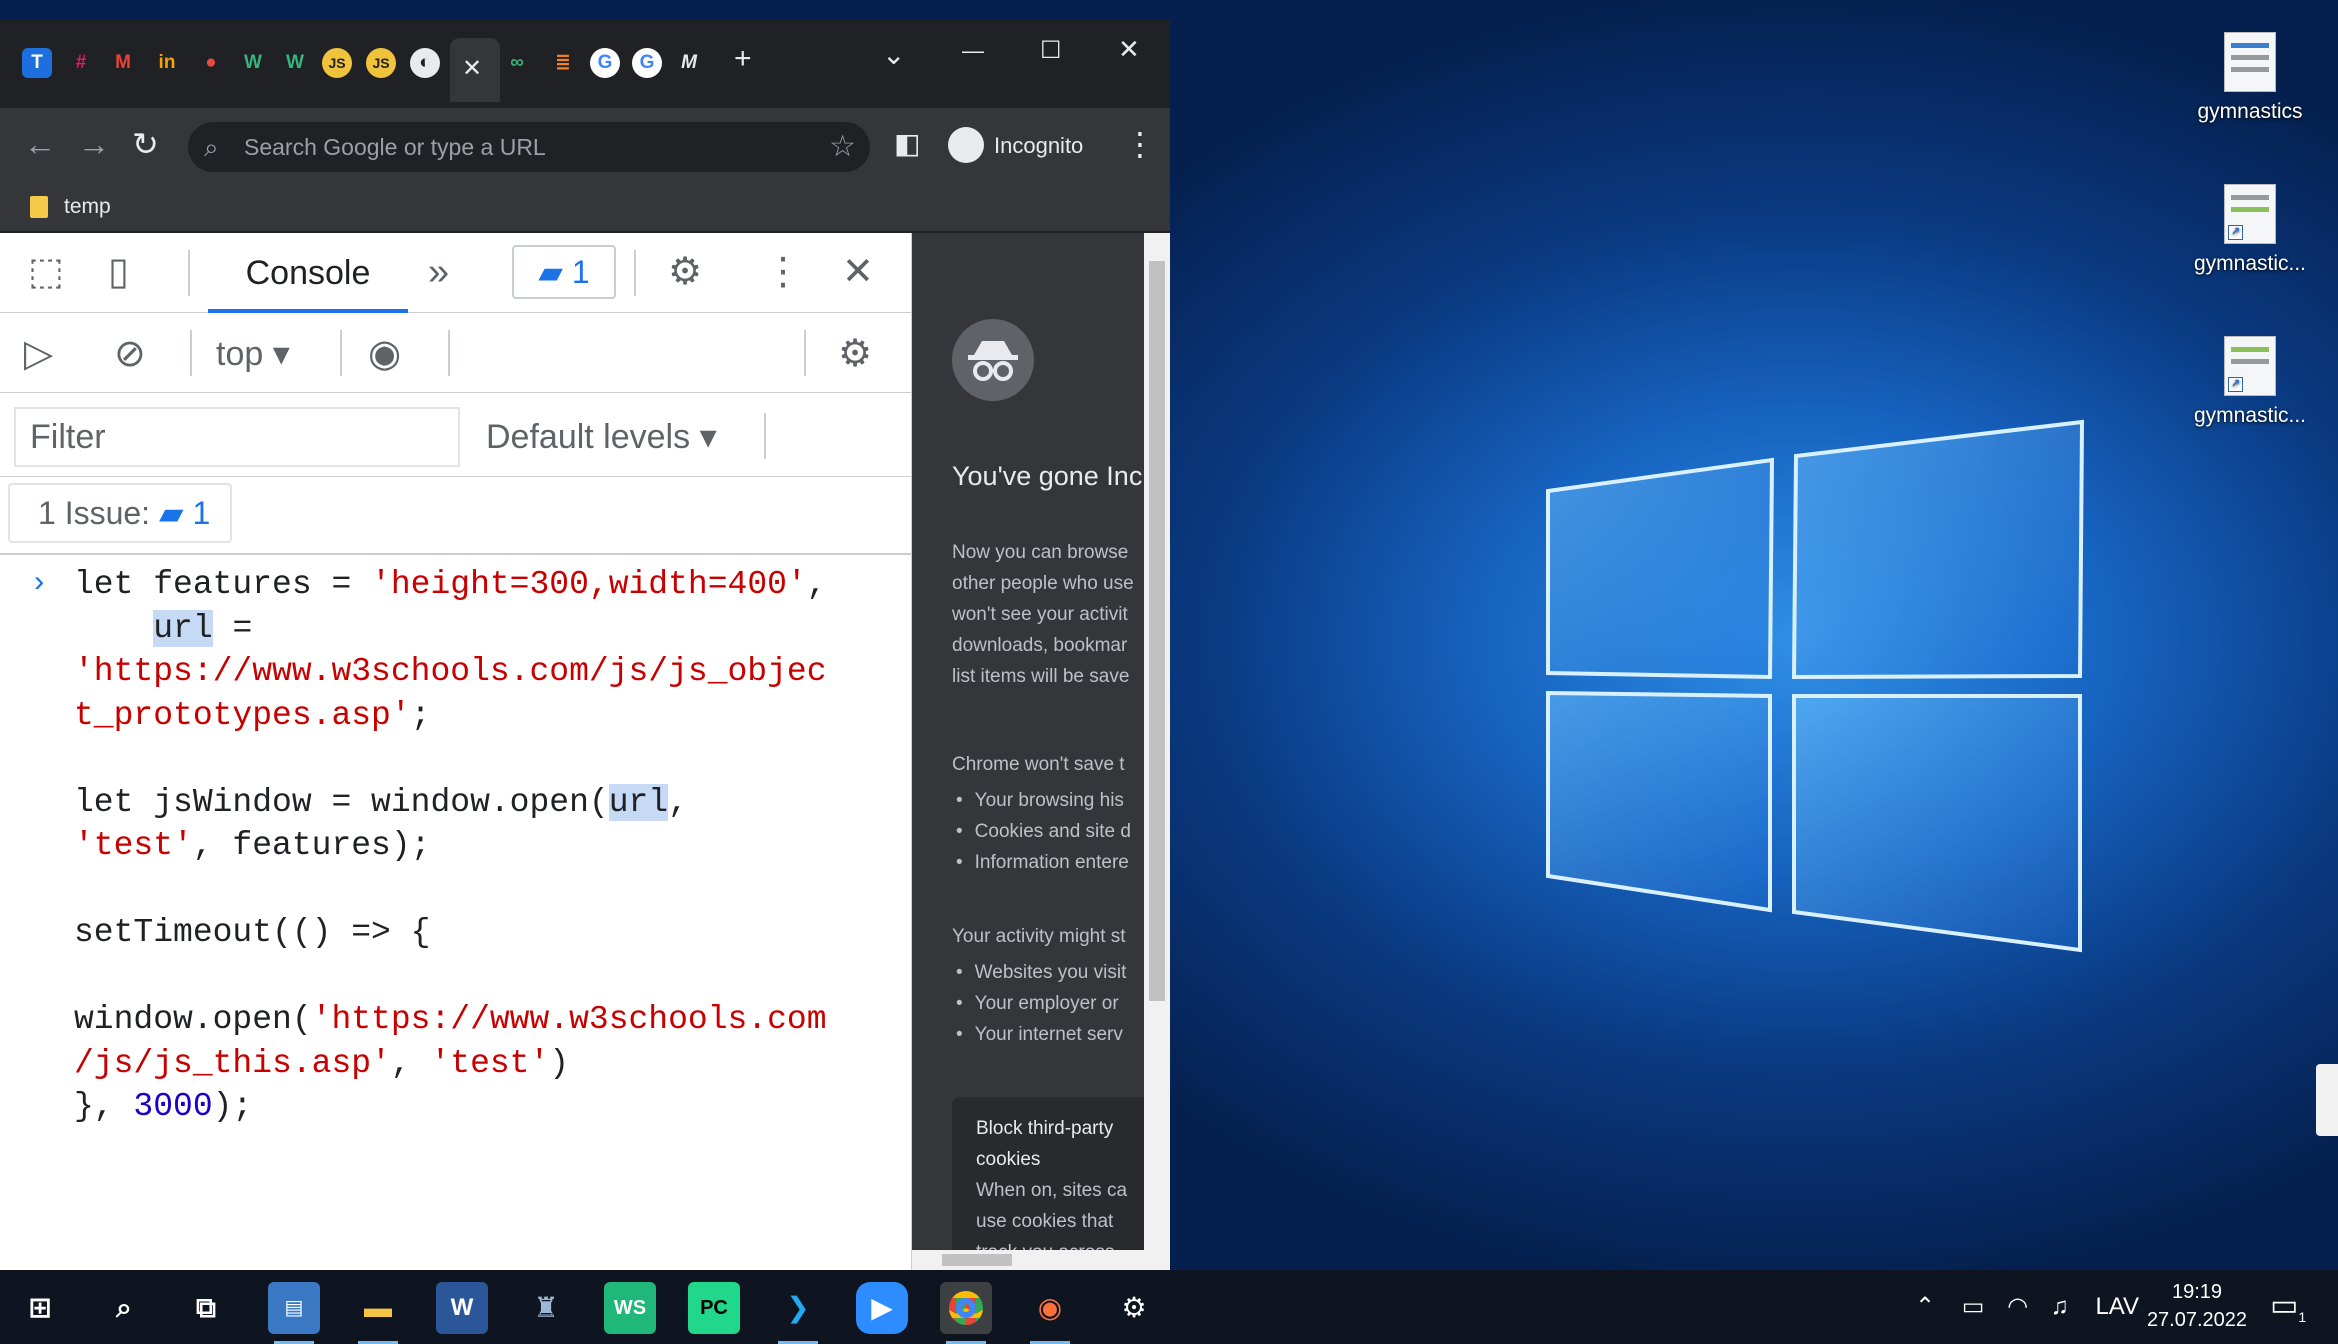 Image resolution: width=2338 pixels, height=1344 pixels. I want to click on messages-badge: ▰ 1, so click(564, 272).